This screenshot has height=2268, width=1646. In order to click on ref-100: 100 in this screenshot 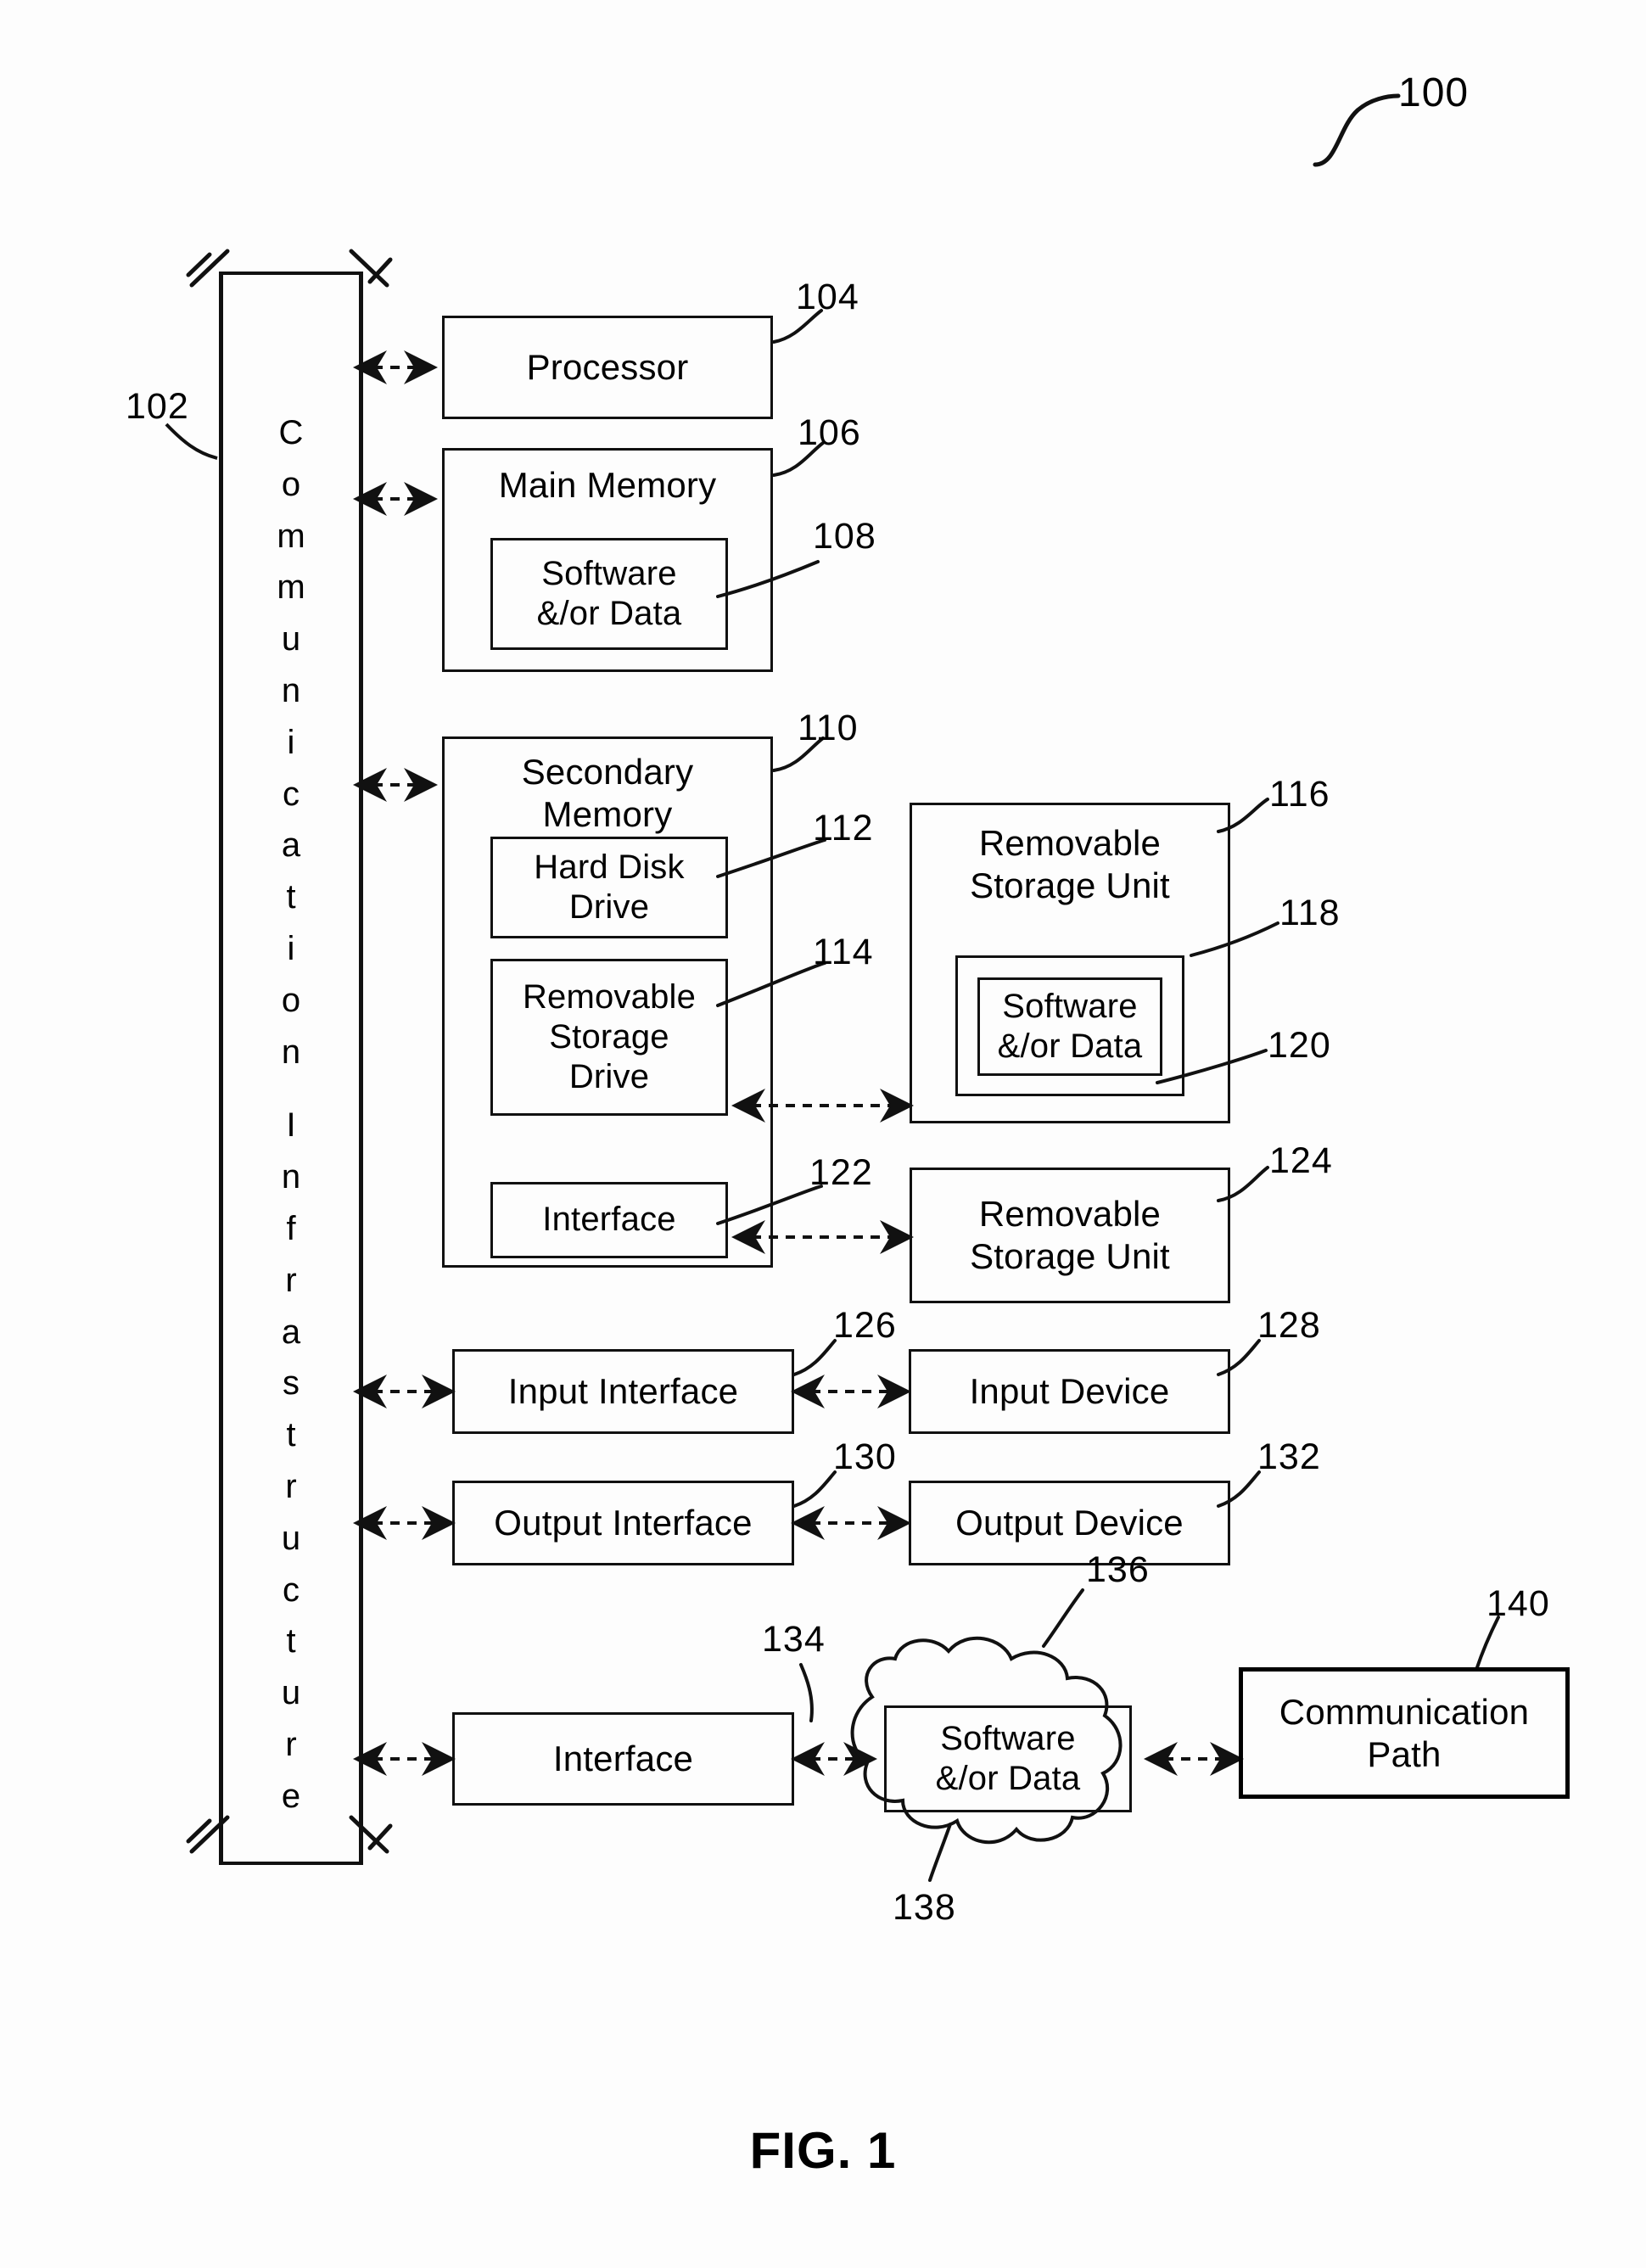, I will do `click(1434, 92)`.